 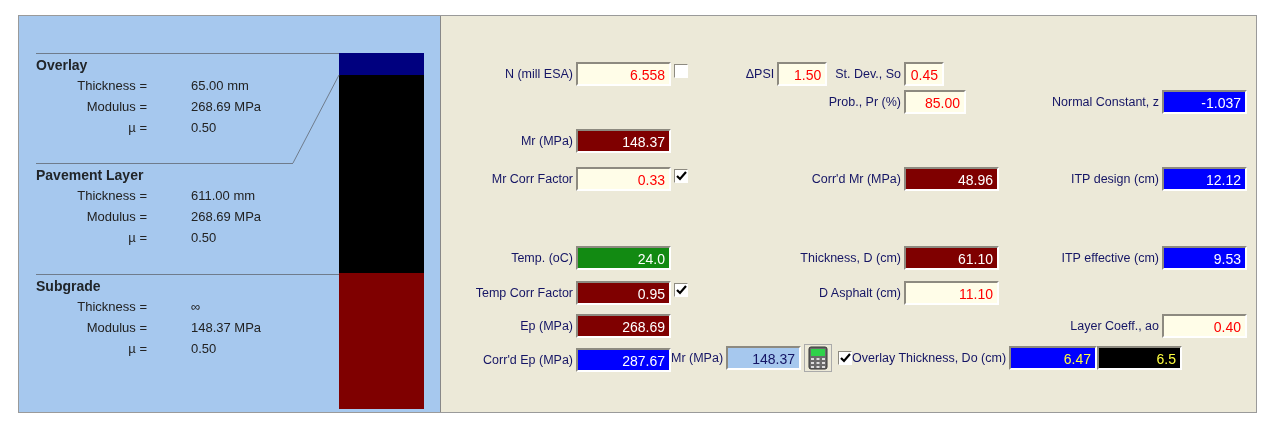 What do you see at coordinates (623, 179) in the screenshot?
I see `value-field: 0.33` at bounding box center [623, 179].